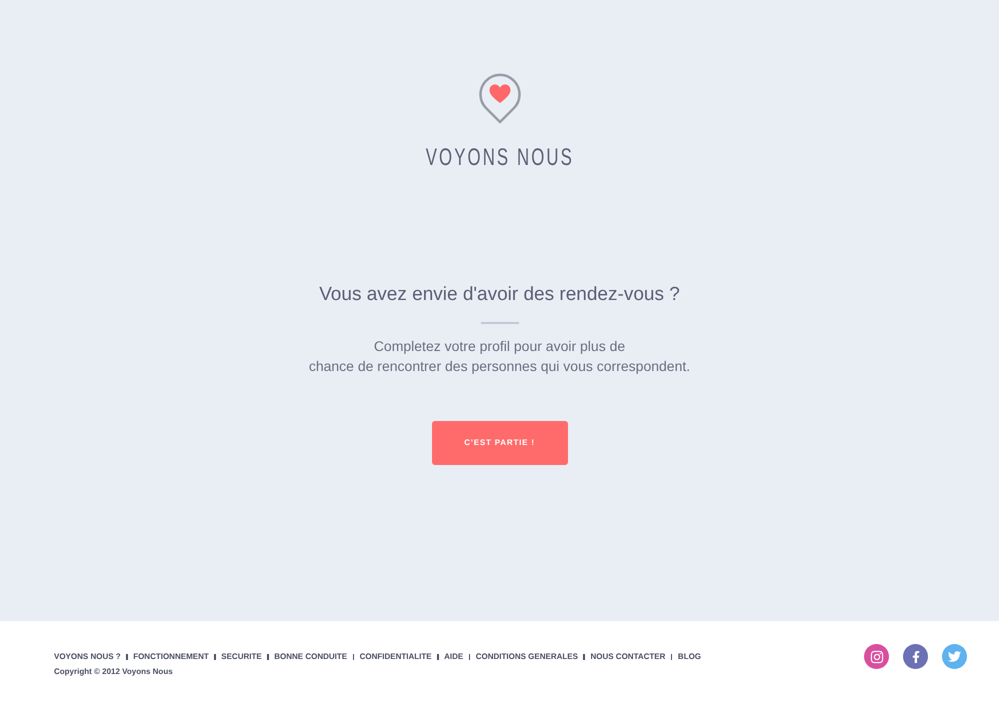  What do you see at coordinates (690, 657) in the screenshot?
I see `footer-link: BLOG` at bounding box center [690, 657].